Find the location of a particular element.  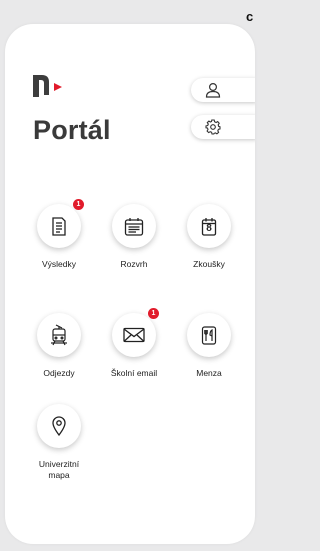

tile-label: Výsledky is located at coordinates (58, 264).